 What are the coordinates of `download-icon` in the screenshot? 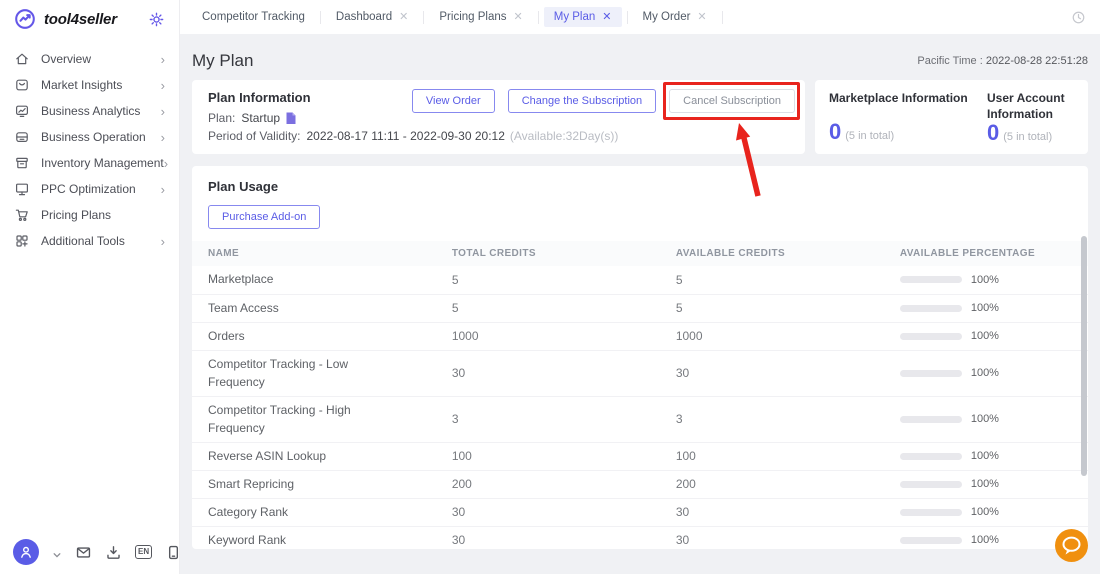 It's located at (113, 552).